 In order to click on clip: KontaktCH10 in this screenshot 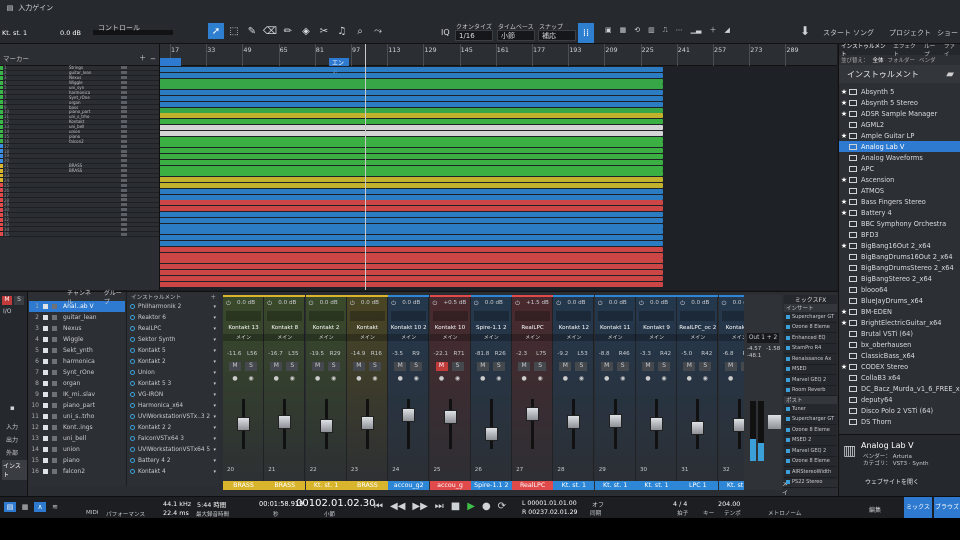, I will do `click(411, 226)`.